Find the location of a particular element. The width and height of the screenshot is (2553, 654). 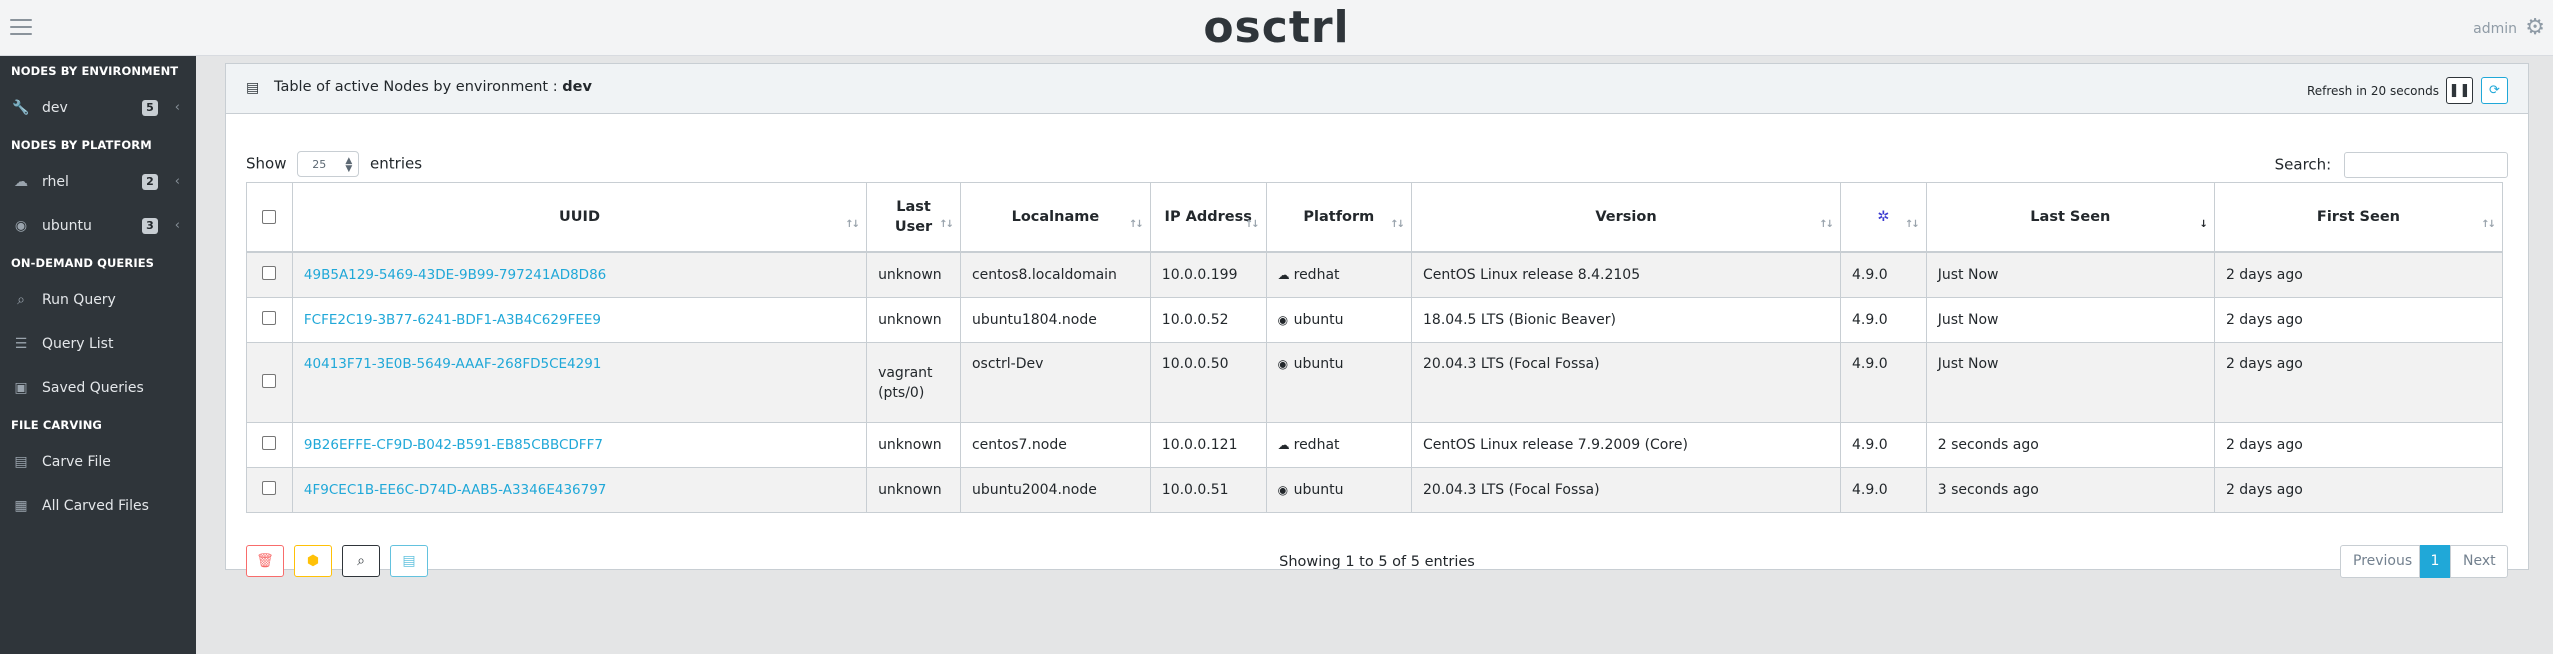

platform-cell: ☁ redhat is located at coordinates (1339, 274).